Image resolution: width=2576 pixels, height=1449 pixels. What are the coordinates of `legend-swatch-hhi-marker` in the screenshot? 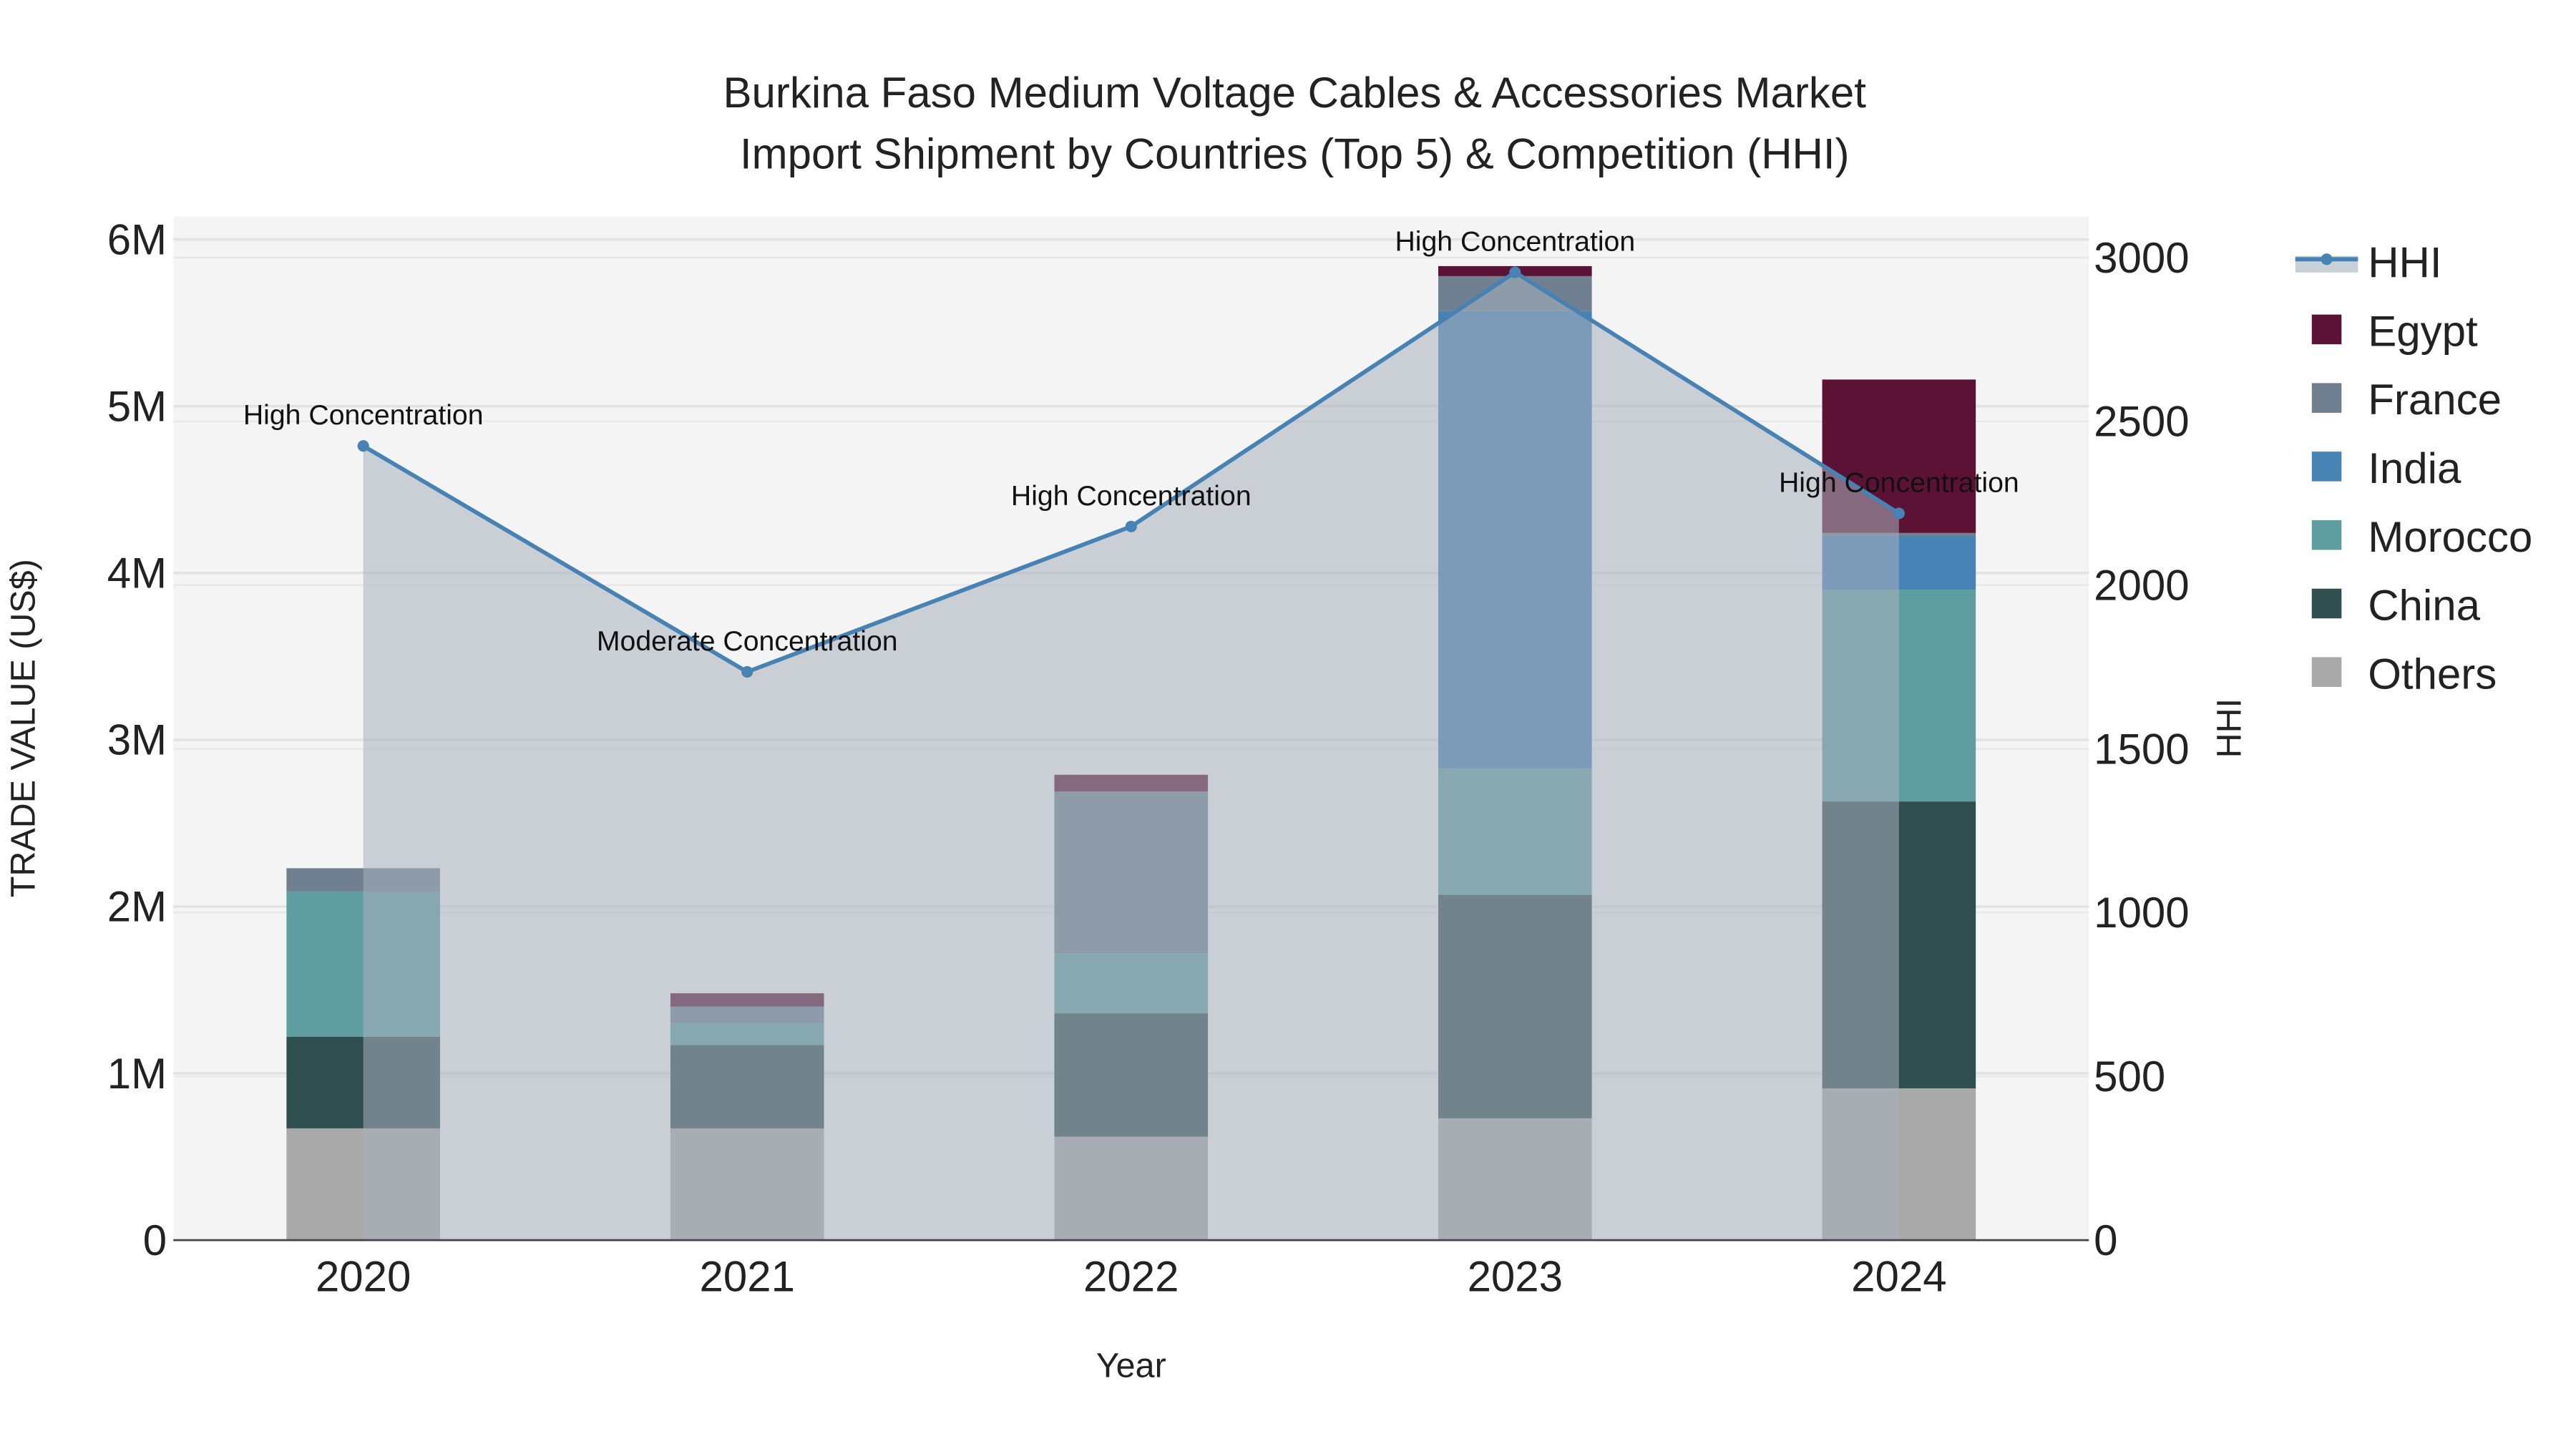 It's located at (2327, 259).